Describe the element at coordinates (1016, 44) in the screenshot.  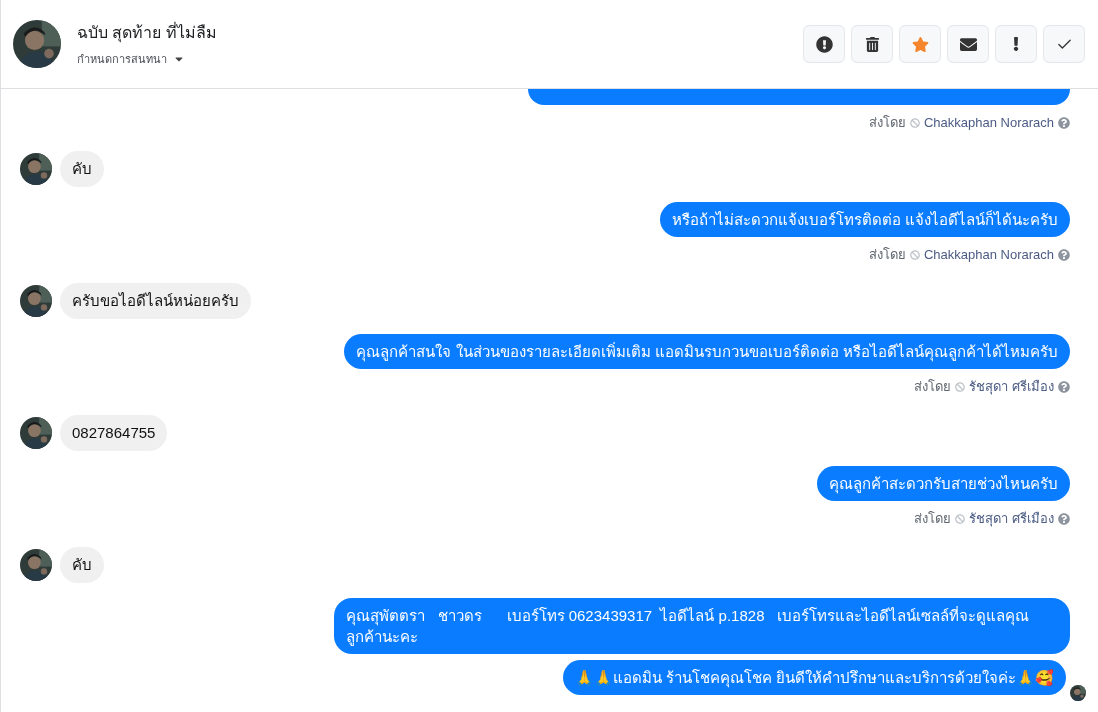
I see `follow-up-button` at that location.